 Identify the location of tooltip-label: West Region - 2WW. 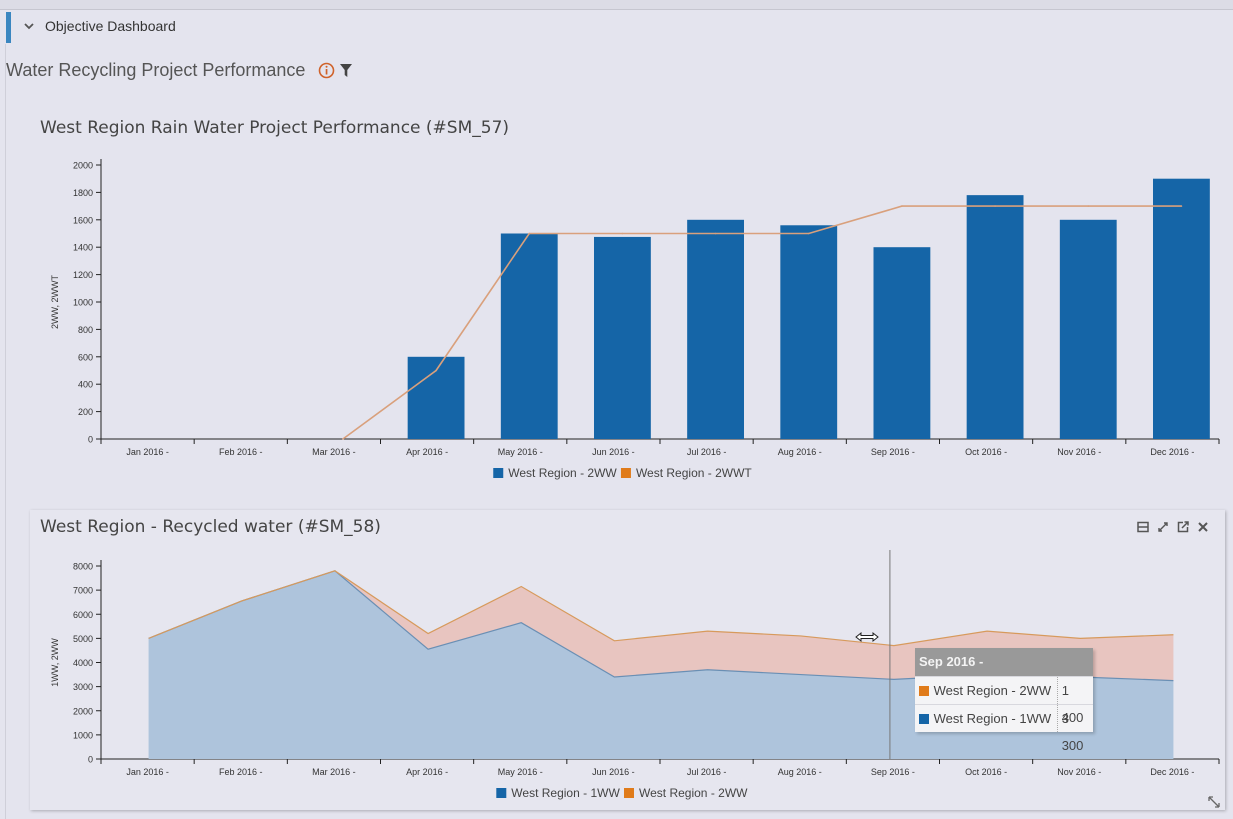
(992, 690).